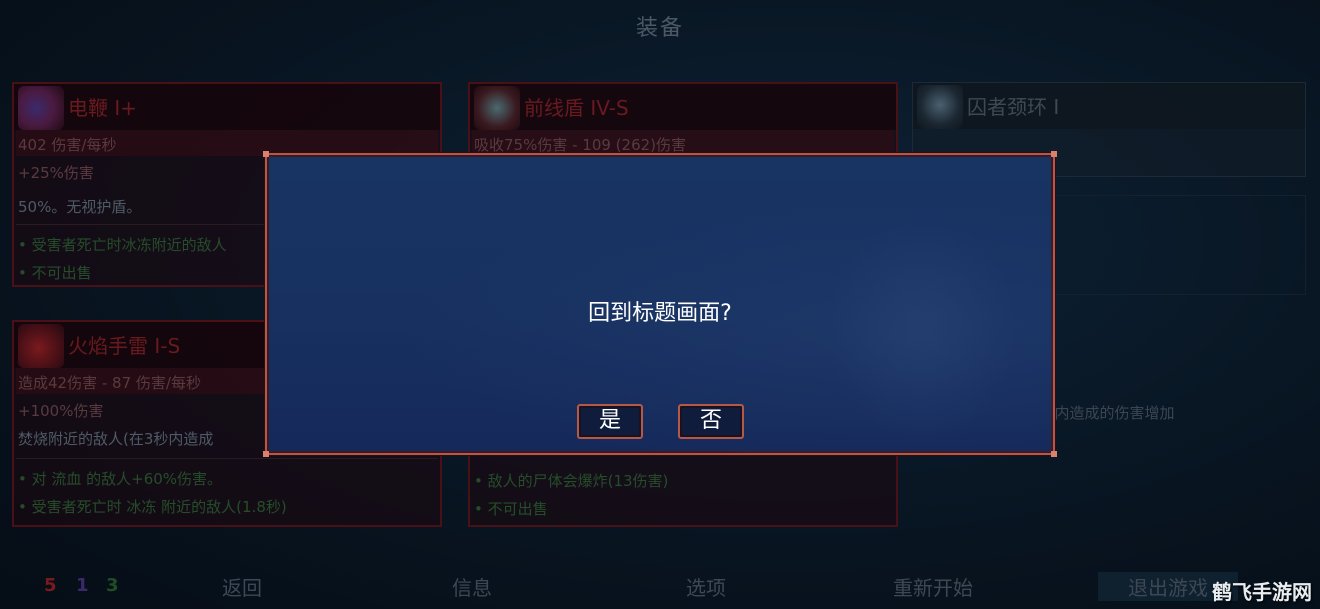  I want to click on stat-purple: 1, so click(82, 585).